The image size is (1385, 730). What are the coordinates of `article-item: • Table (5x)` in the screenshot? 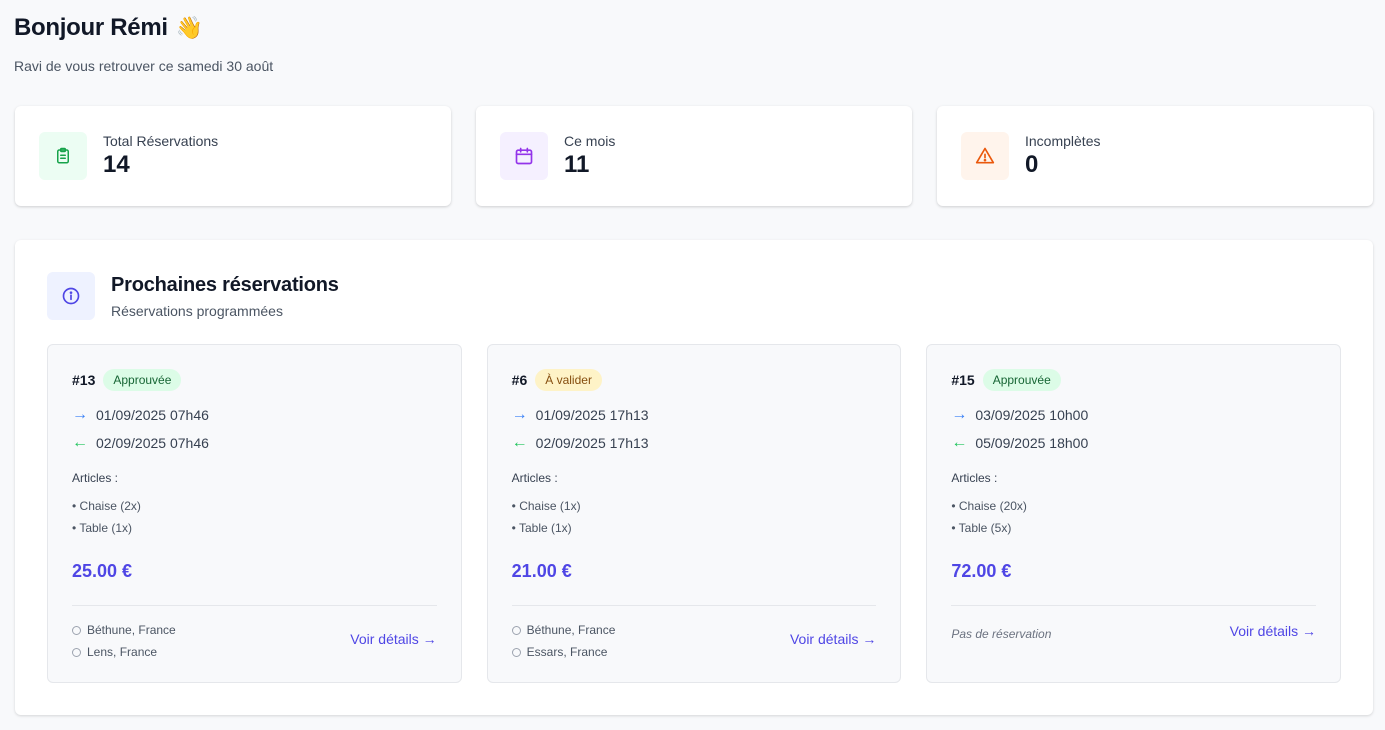 It's located at (981, 528).